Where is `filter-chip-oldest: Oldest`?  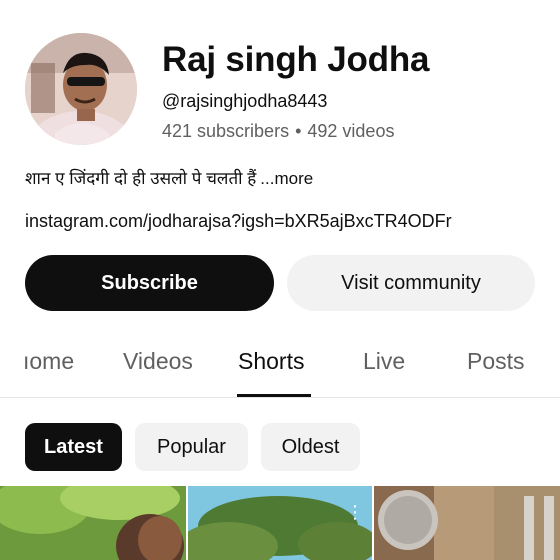
filter-chip-oldest: Oldest is located at coordinates (310, 447).